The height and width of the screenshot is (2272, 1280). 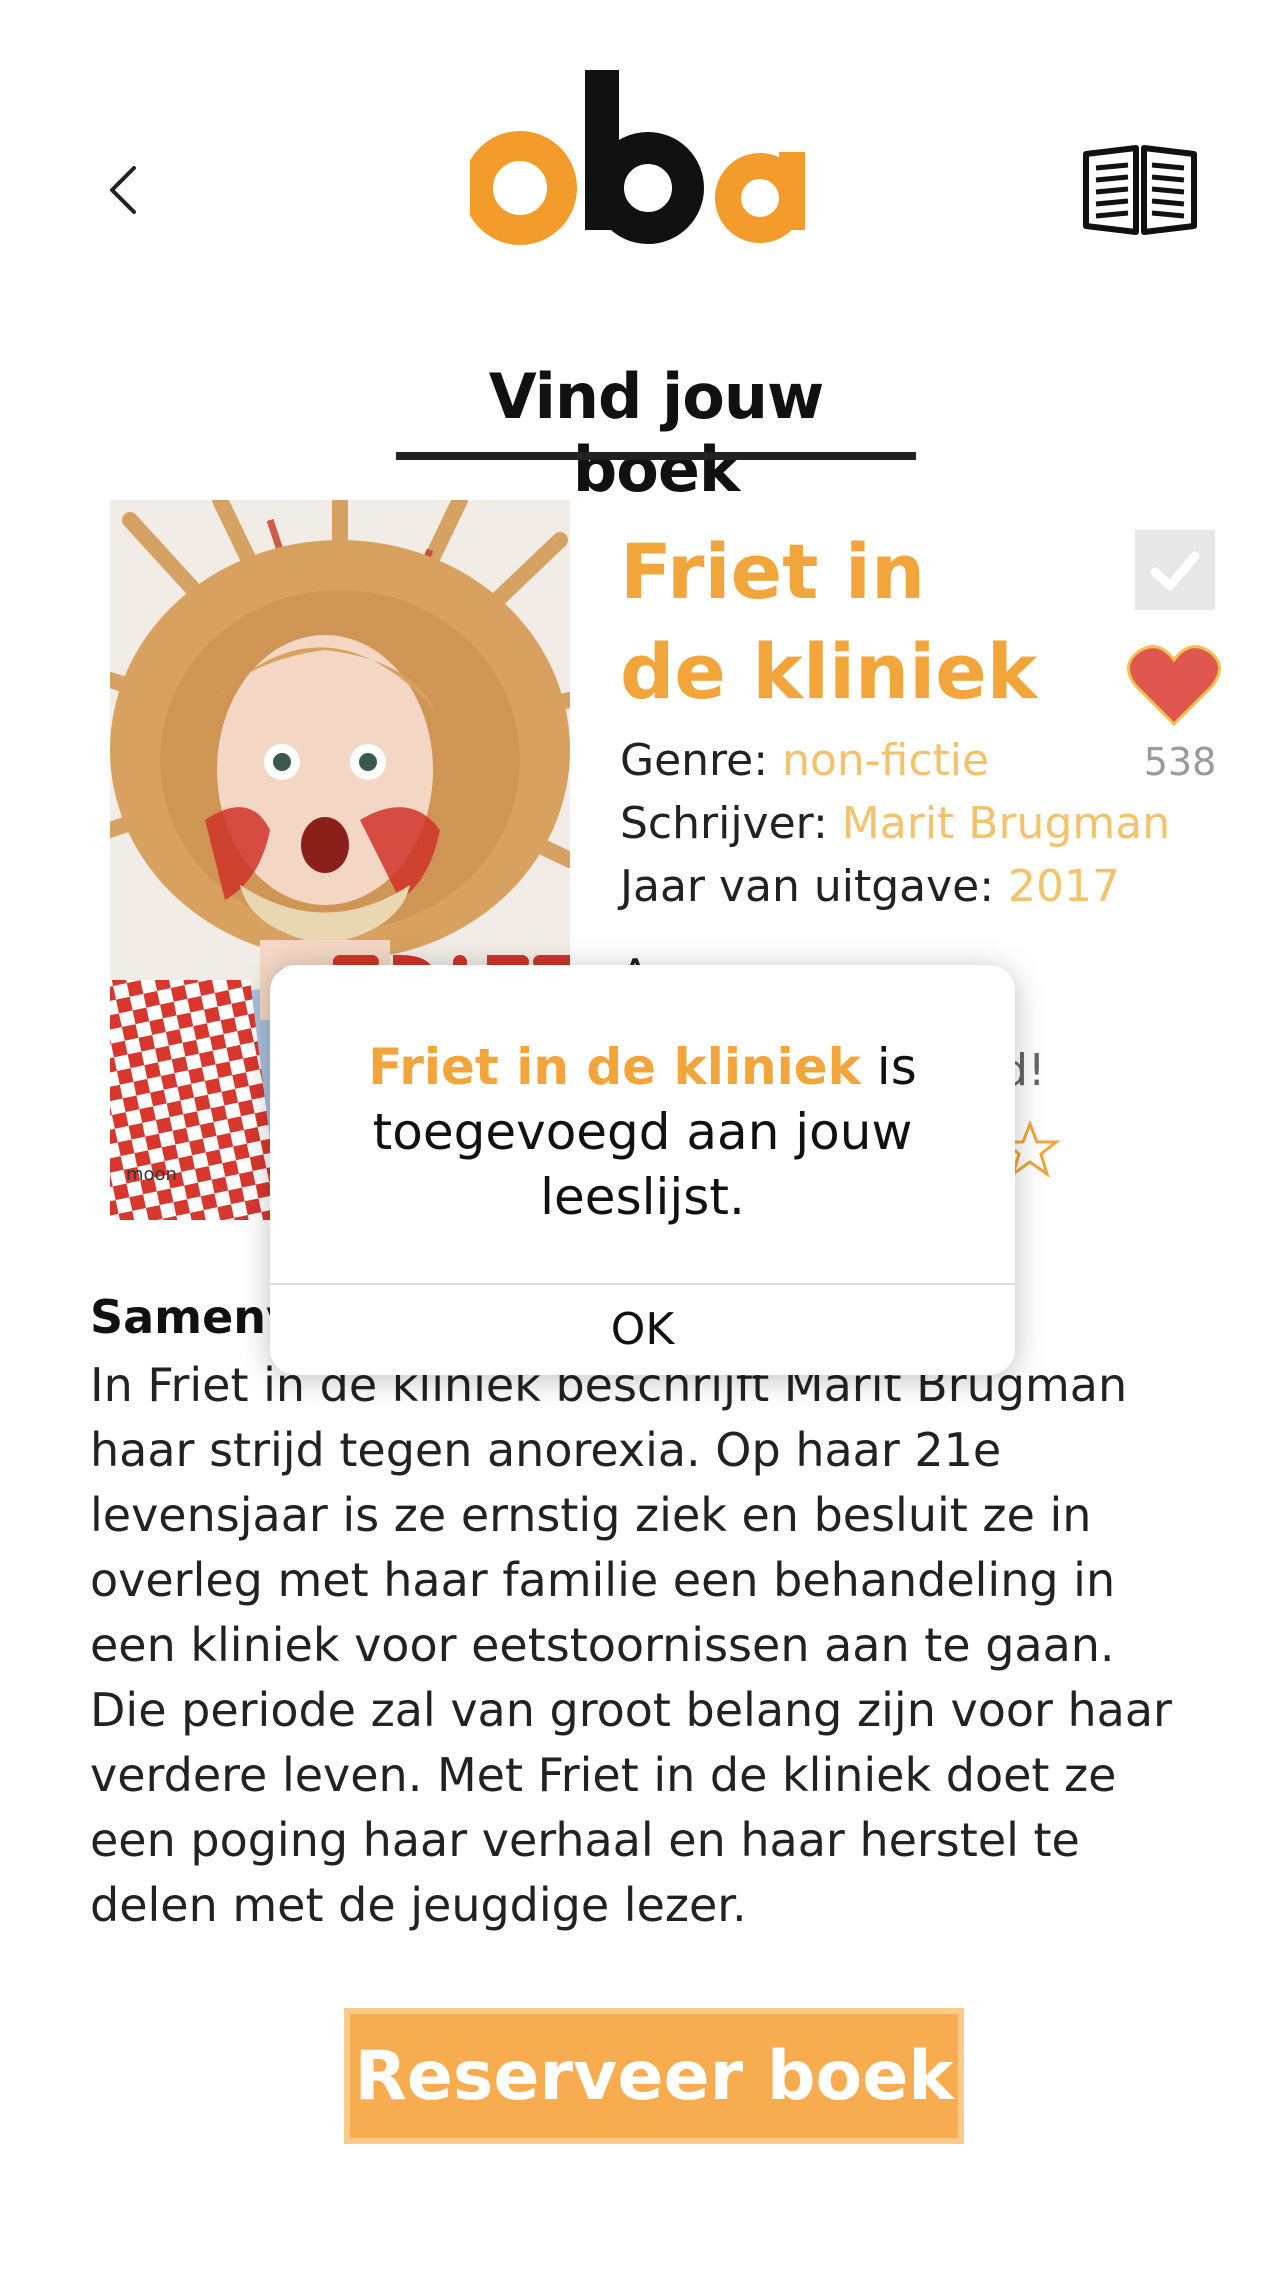 What do you see at coordinates (123, 190) in the screenshot?
I see `chevron-left-icon` at bounding box center [123, 190].